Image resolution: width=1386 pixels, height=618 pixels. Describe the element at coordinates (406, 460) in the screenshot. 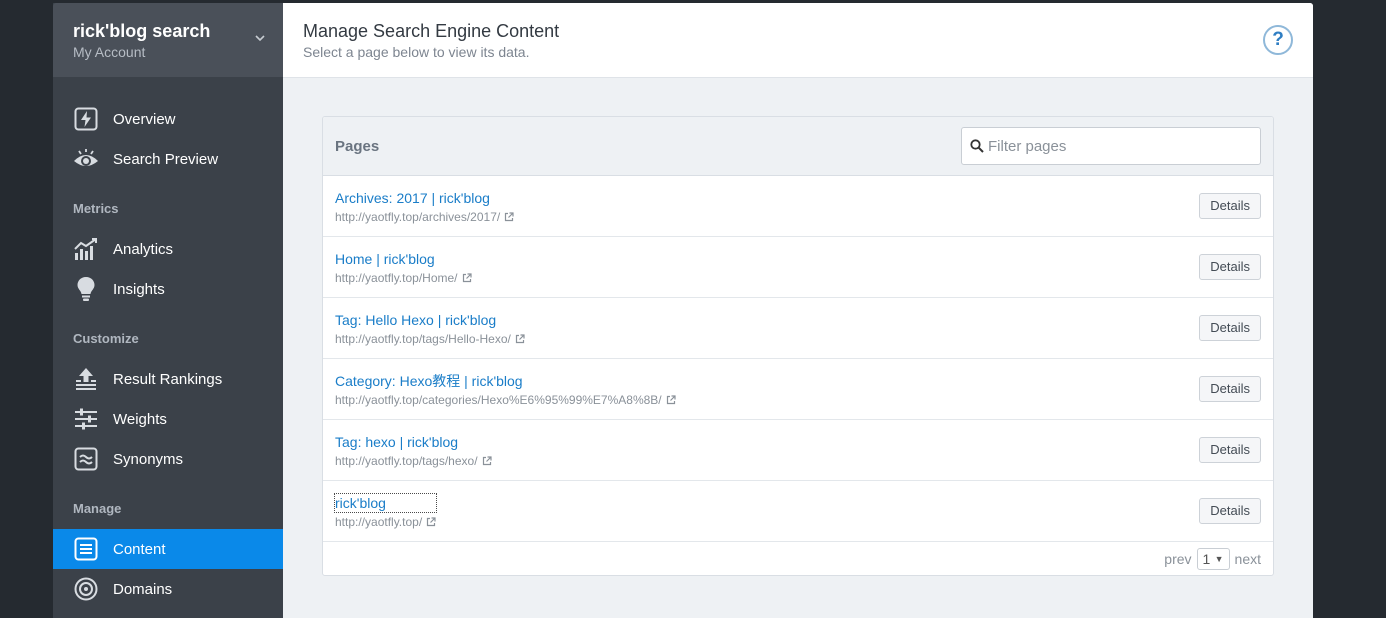

I see `page-url: http://yaotfly.top/tags/hexo/` at that location.